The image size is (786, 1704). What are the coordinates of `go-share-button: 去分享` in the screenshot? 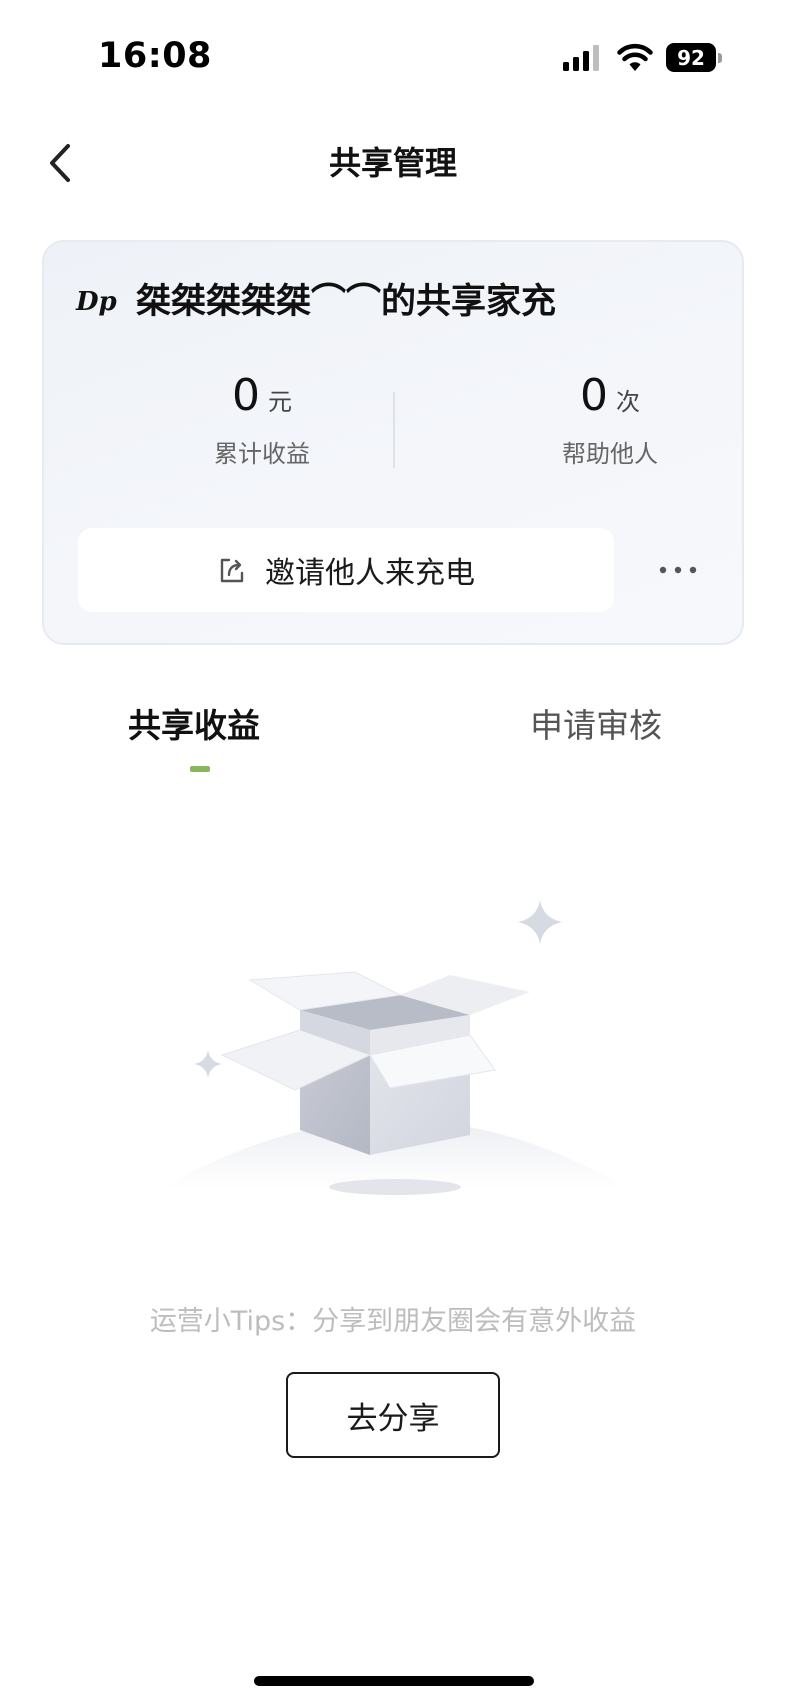 It's located at (393, 1415).